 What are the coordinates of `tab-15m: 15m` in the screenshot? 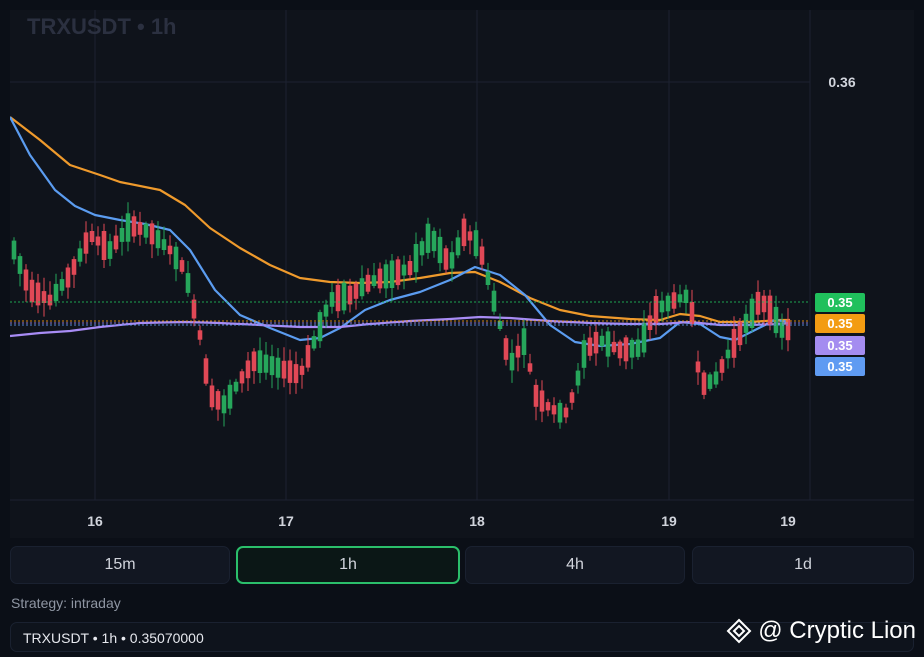 It's located at (120, 565).